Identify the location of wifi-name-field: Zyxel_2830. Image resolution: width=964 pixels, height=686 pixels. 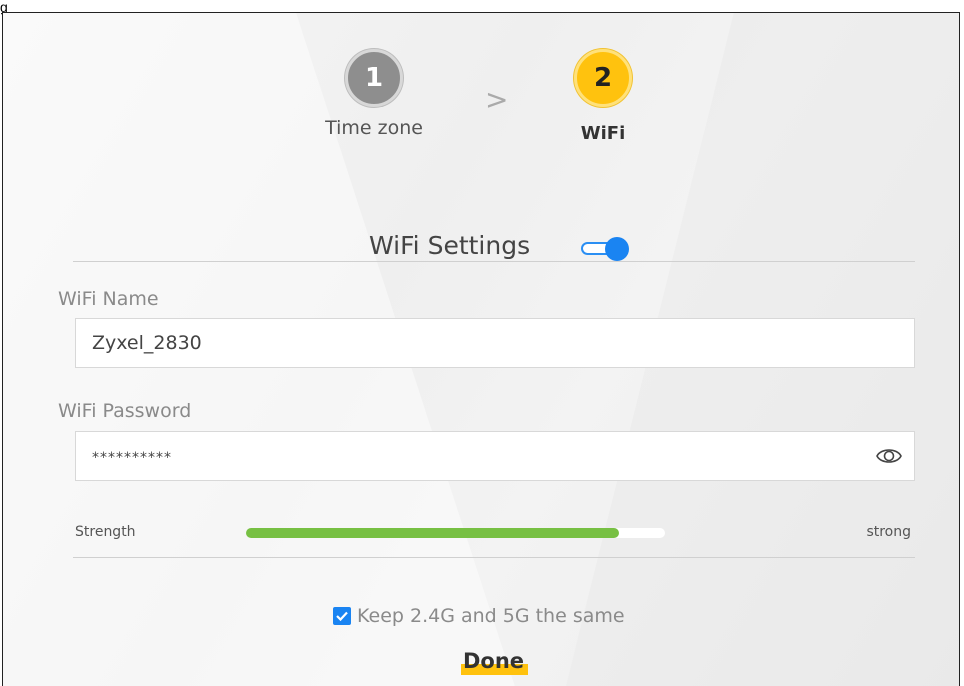
(495, 343).